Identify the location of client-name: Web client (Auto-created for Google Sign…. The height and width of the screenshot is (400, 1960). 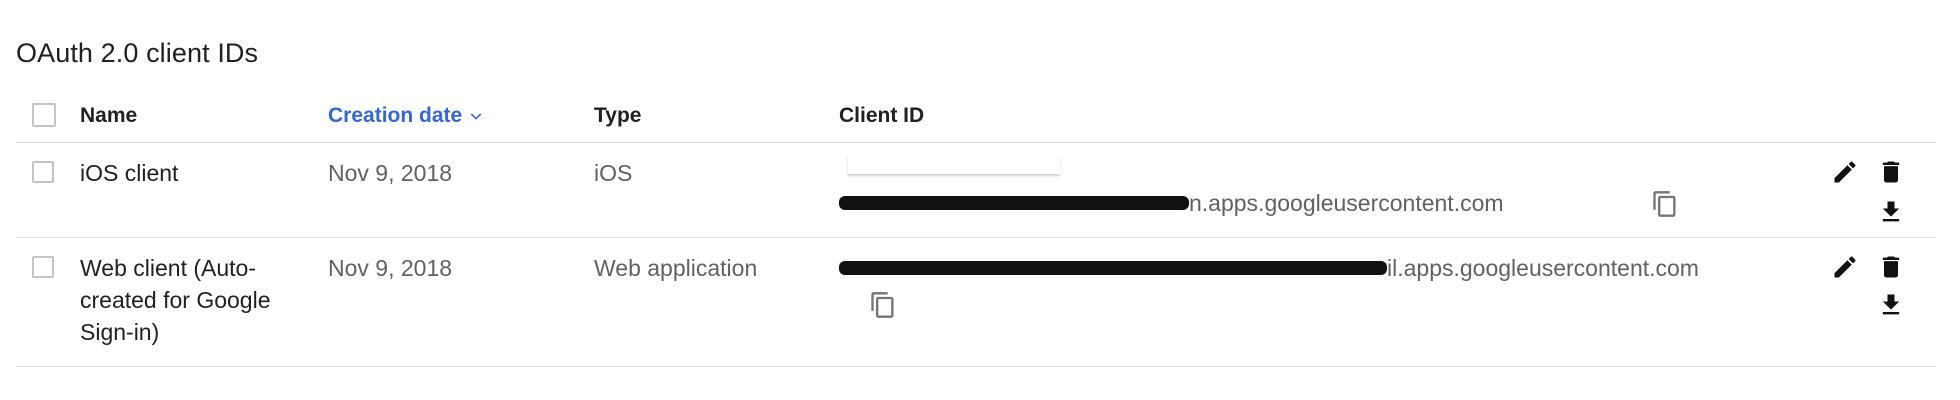
(180, 300).